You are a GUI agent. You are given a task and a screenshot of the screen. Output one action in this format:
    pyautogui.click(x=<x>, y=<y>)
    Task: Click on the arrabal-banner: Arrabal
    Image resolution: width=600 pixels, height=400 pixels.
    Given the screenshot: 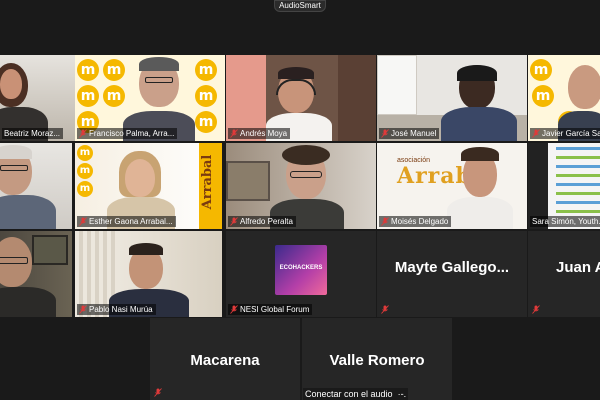 What is the action you would take?
    pyautogui.click(x=207, y=182)
    